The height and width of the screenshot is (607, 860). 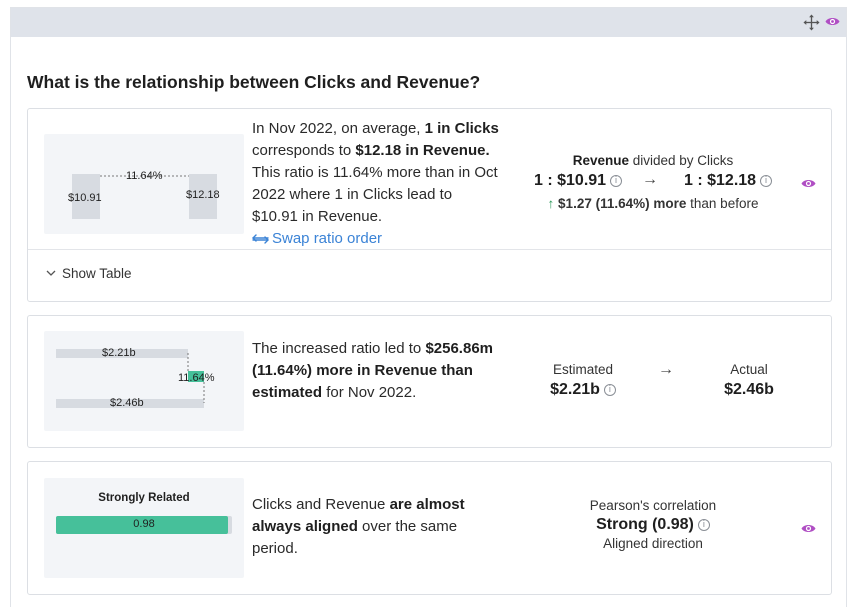 I want to click on card-divider, so click(x=429, y=249).